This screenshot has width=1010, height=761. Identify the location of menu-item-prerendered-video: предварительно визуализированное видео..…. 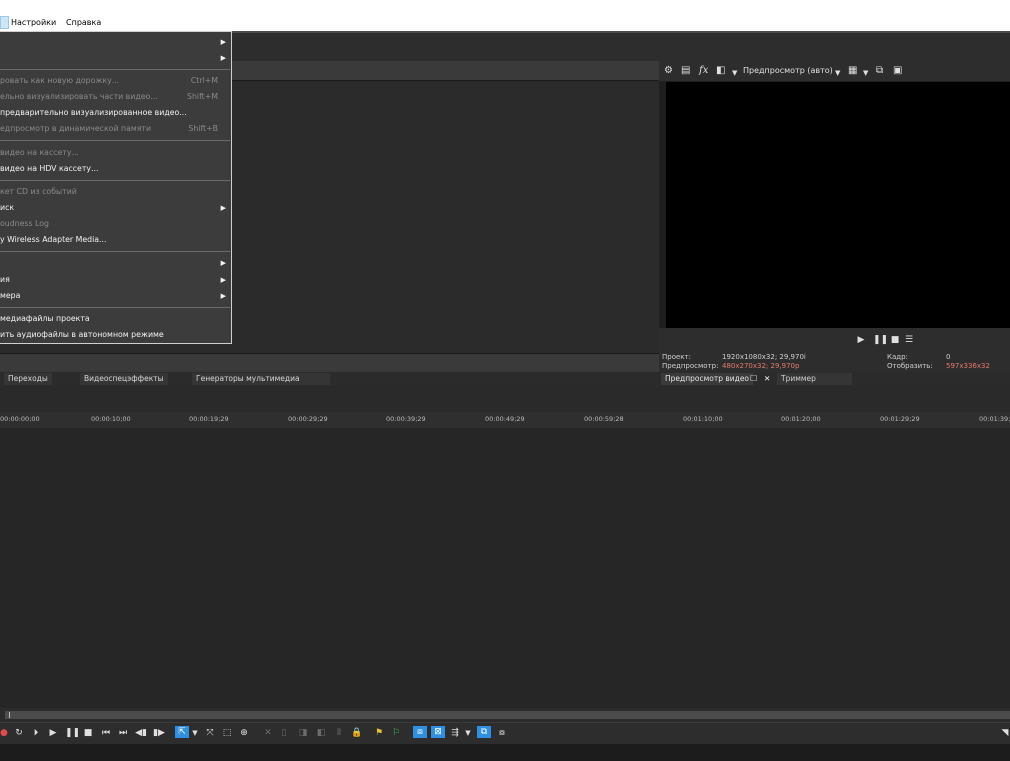
(115, 113).